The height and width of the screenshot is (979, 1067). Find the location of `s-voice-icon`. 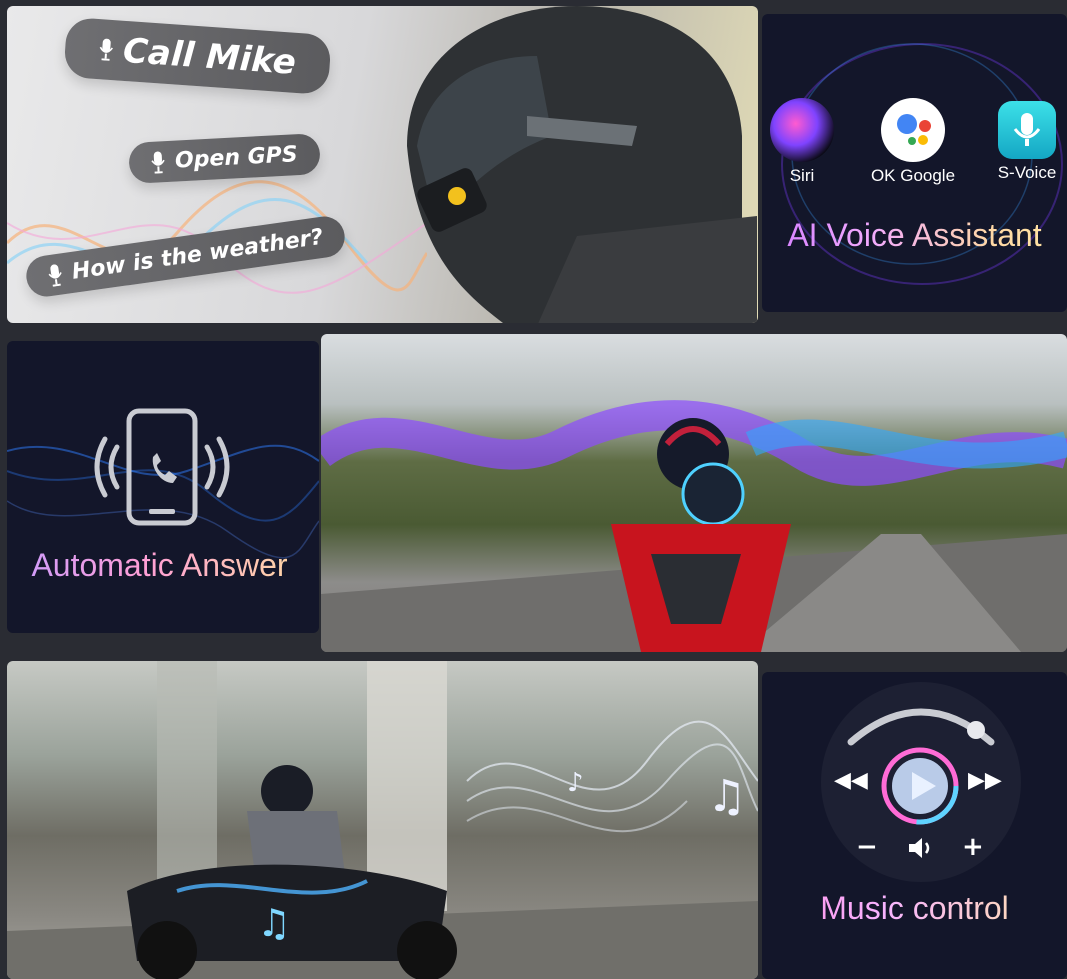

s-voice-icon is located at coordinates (1027, 130).